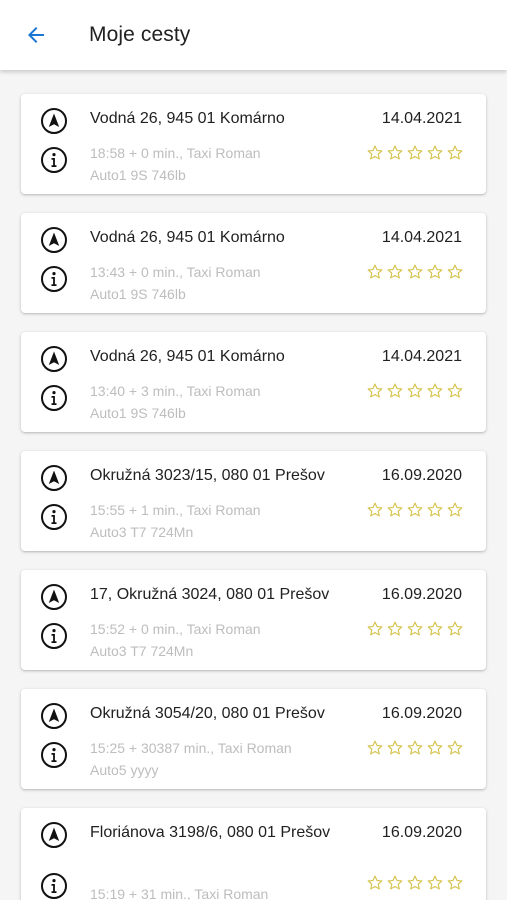 This screenshot has height=900, width=507. Describe the element at coordinates (175, 153) in the screenshot. I see `trip-time-driver: 18:58 + 0 min., Taxi Roman` at that location.